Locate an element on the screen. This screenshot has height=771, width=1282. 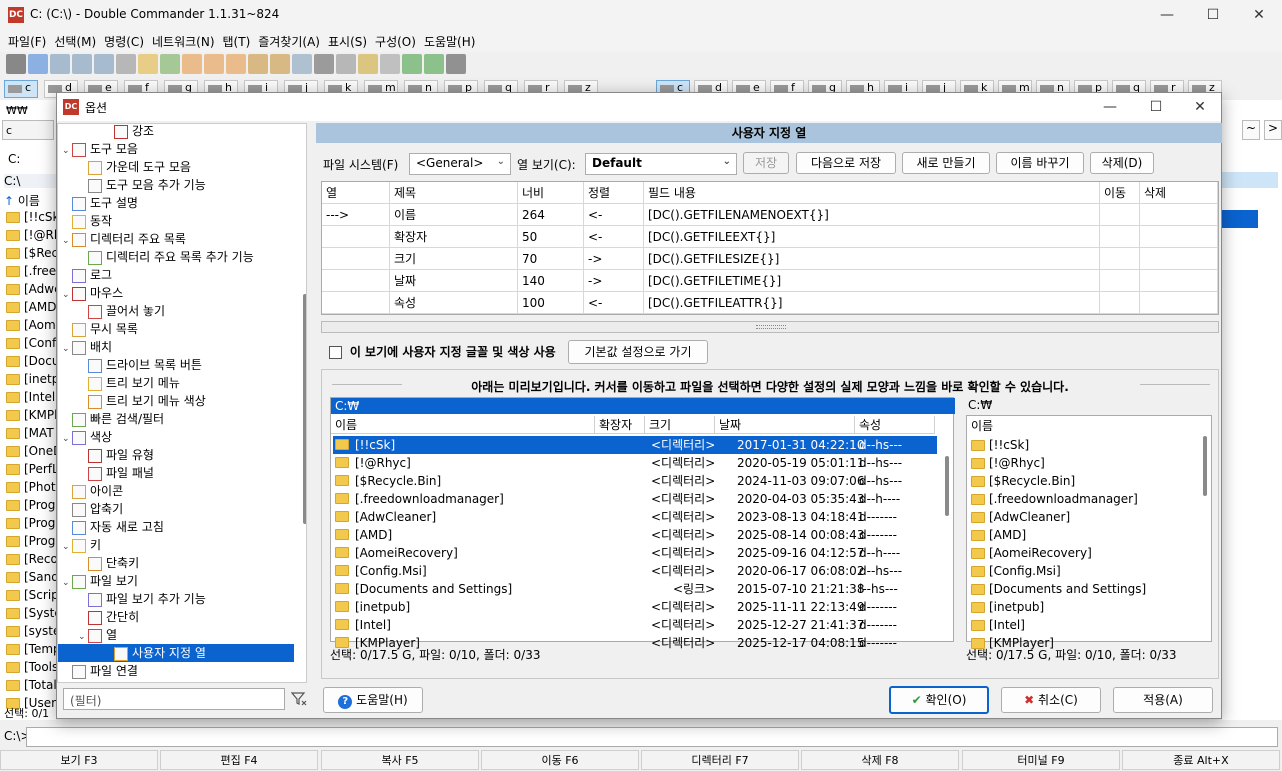
tree-item: 도구 모음 추가 기능 is located at coordinates (142, 185).